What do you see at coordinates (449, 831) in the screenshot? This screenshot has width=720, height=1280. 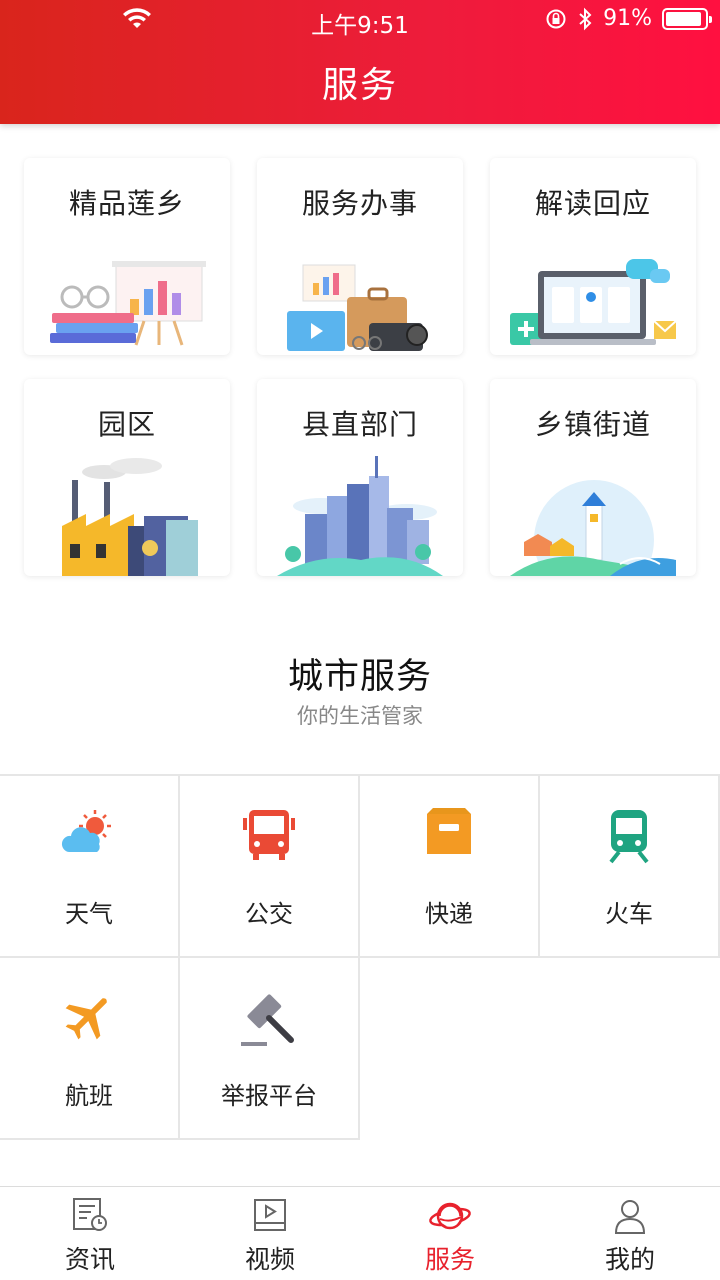 I see `express-box-icon` at bounding box center [449, 831].